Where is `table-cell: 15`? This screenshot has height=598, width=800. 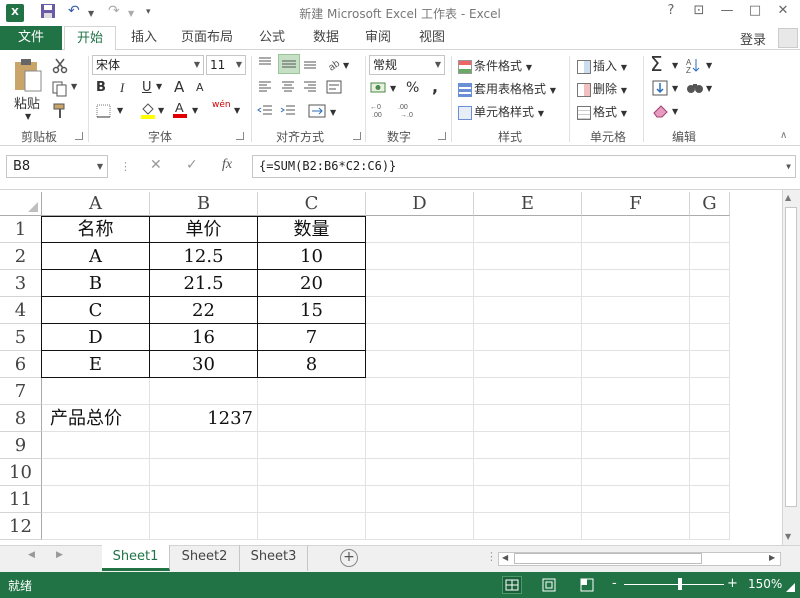 table-cell: 15 is located at coordinates (312, 310).